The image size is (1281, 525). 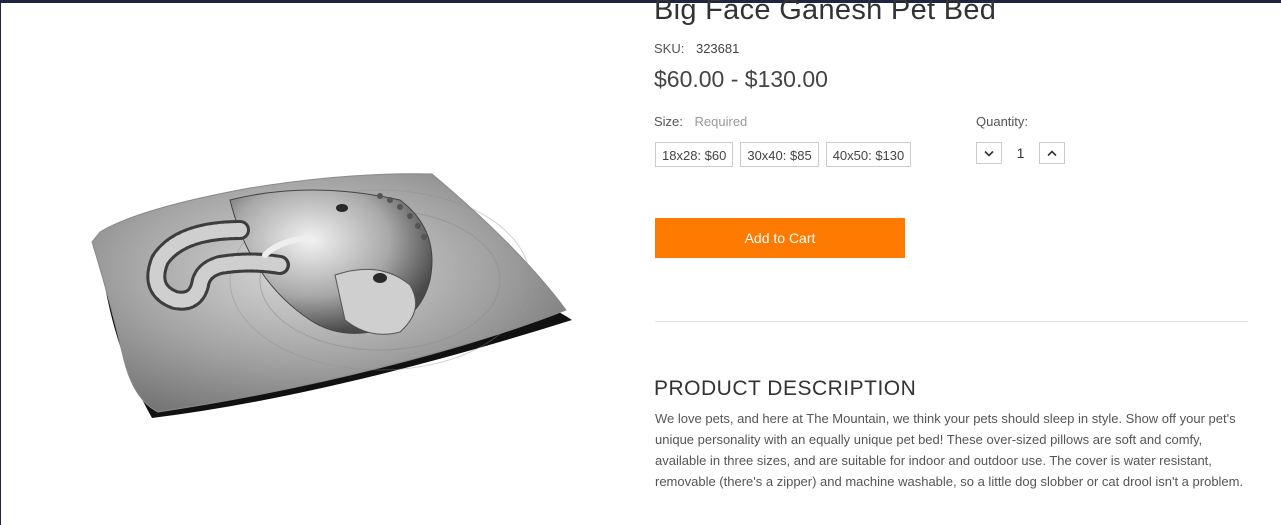 What do you see at coordinates (669, 48) in the screenshot?
I see `sku-label: SKU:` at bounding box center [669, 48].